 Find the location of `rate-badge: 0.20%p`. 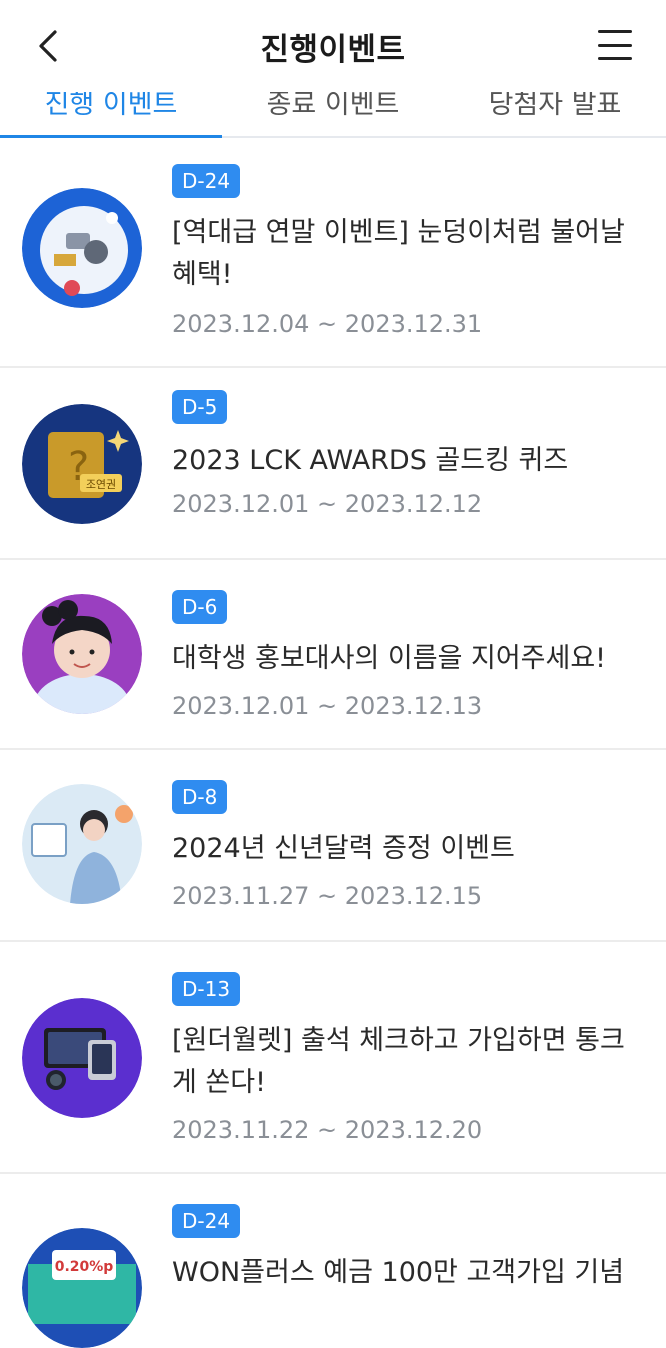

rate-badge: 0.20%p is located at coordinates (84, 1267).